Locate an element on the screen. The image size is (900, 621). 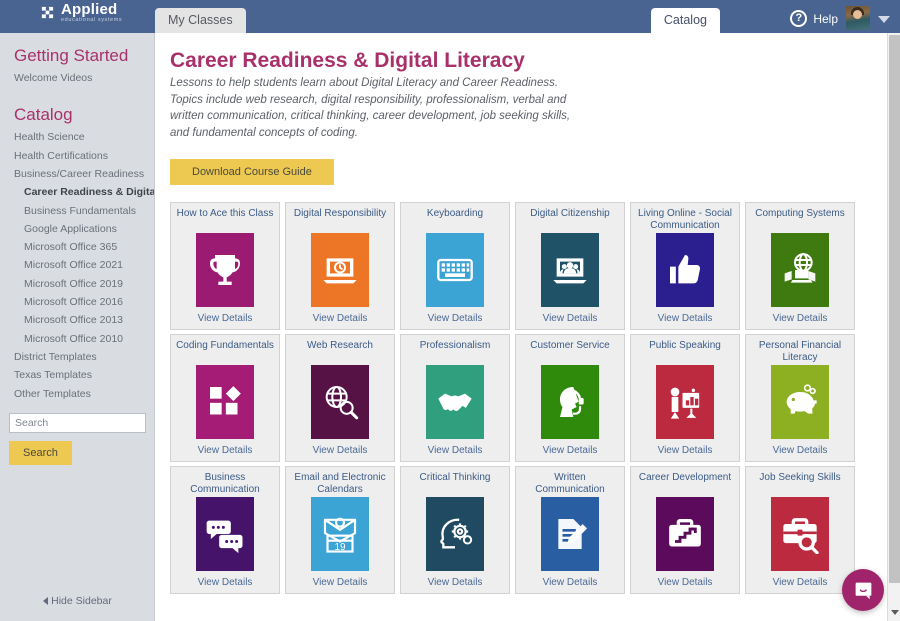
course-title: Job Seeking Skills is located at coordinates (800, 477).